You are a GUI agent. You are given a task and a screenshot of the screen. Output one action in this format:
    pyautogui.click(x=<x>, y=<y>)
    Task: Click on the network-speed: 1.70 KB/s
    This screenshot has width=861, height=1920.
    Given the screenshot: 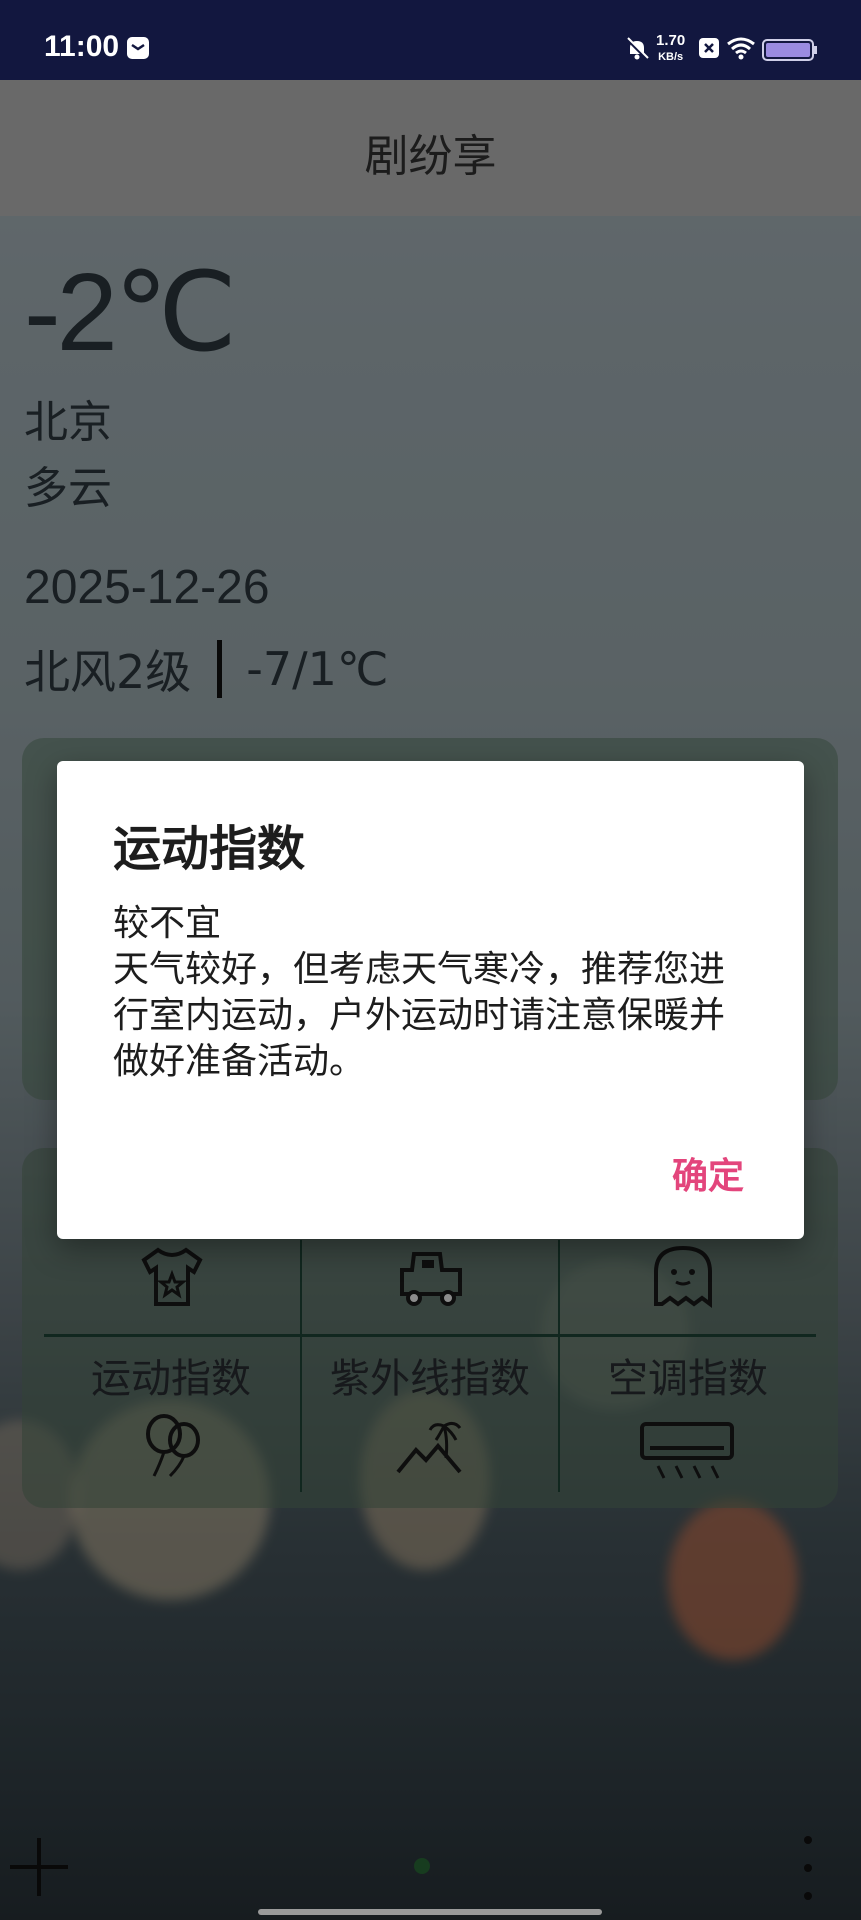 What is the action you would take?
    pyautogui.click(x=670, y=49)
    